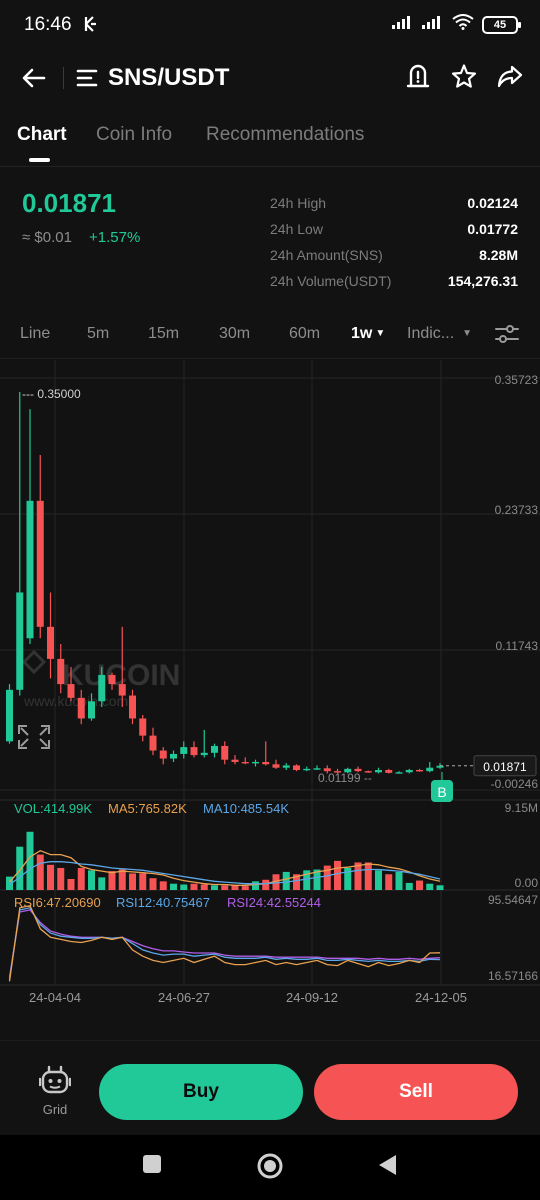  What do you see at coordinates (163, 334) in the screenshot?
I see `interval-15m: 15m` at bounding box center [163, 334].